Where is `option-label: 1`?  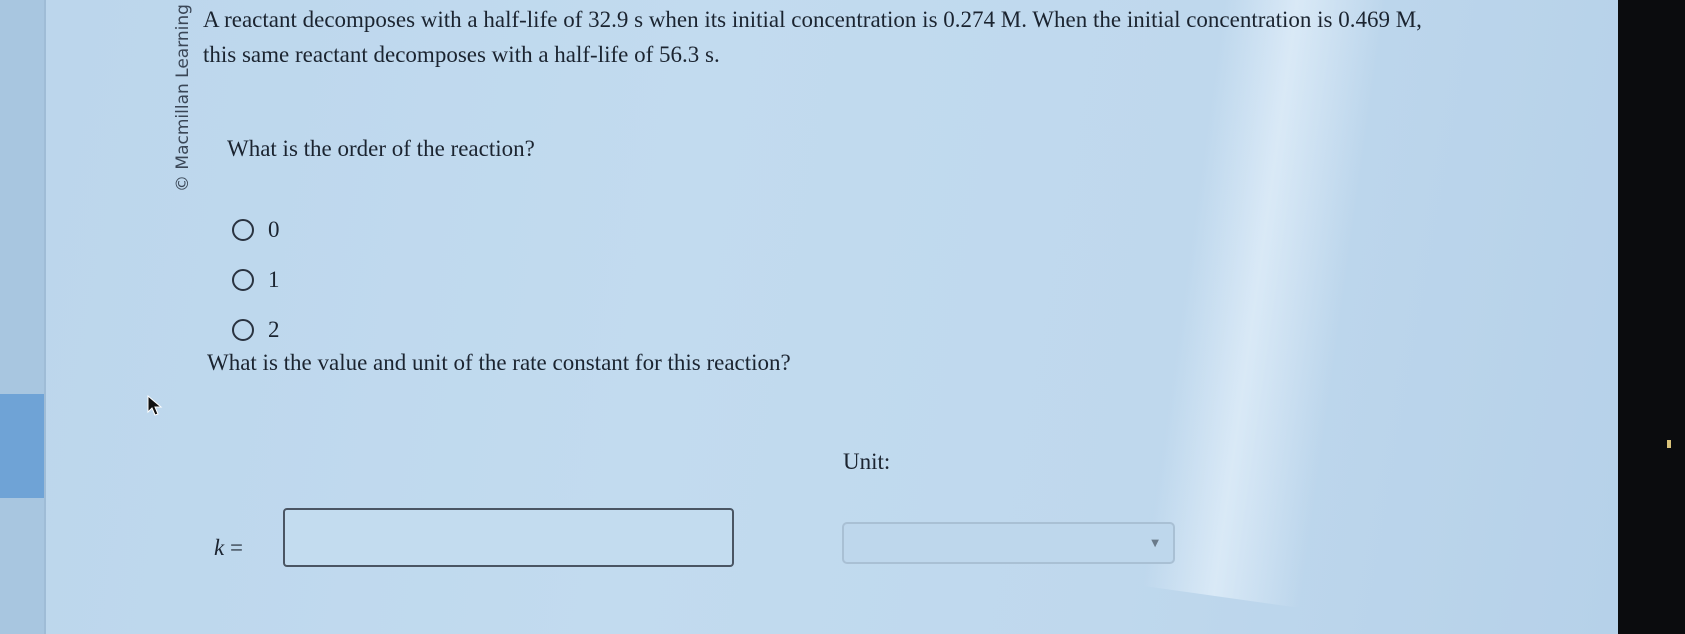
option-label: 1 is located at coordinates (274, 279).